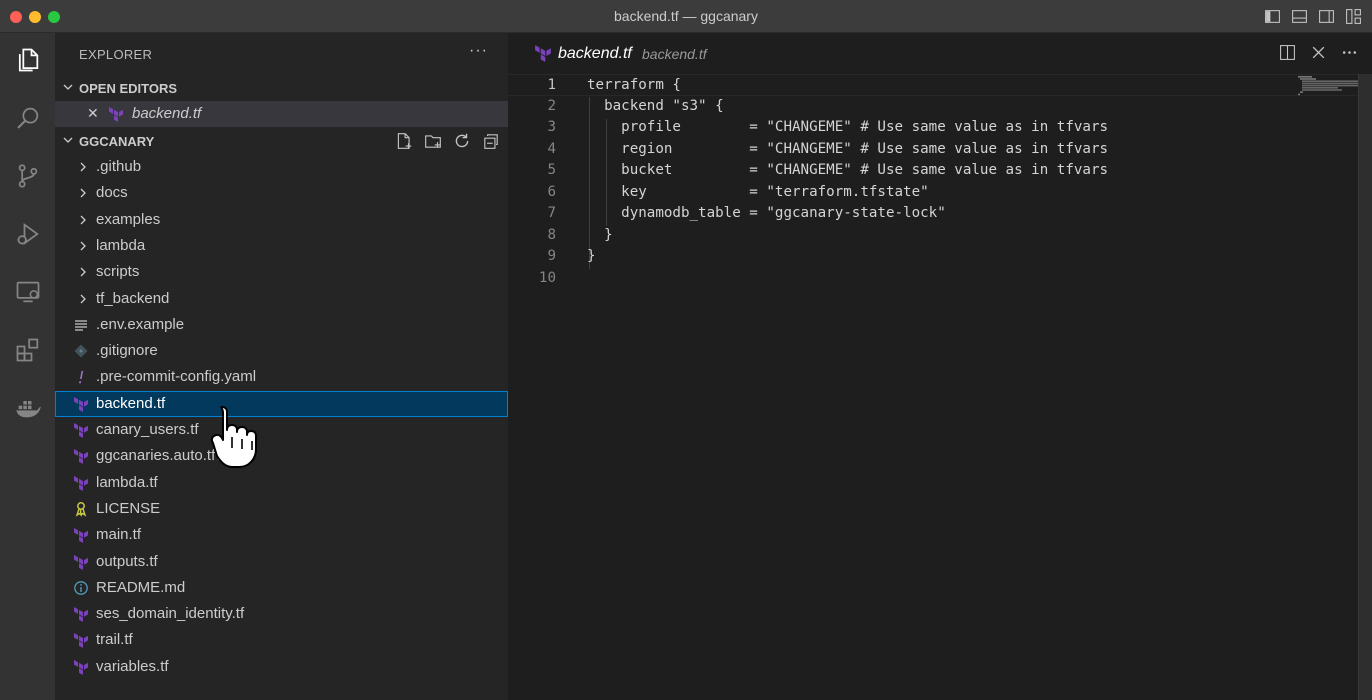  Describe the element at coordinates (551, 148) in the screenshot. I see `line-number: 4` at that location.